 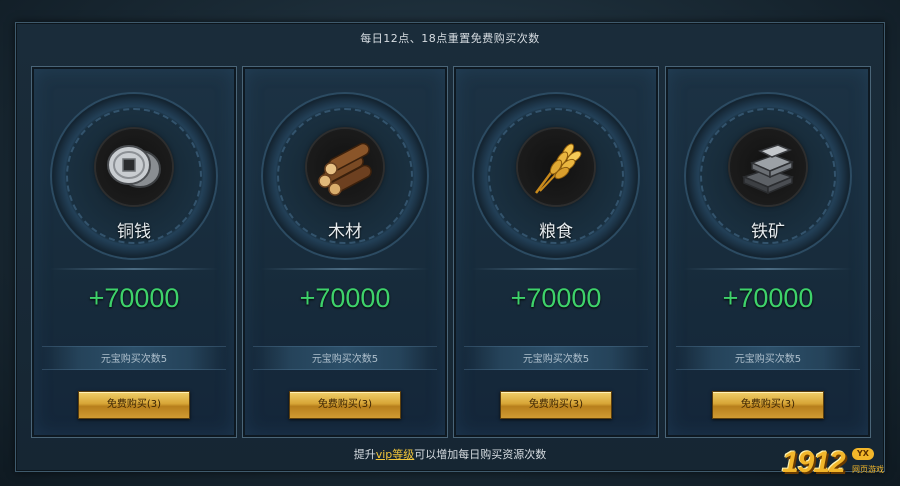 I want to click on vip-level-link: vip等级, so click(x=395, y=454).